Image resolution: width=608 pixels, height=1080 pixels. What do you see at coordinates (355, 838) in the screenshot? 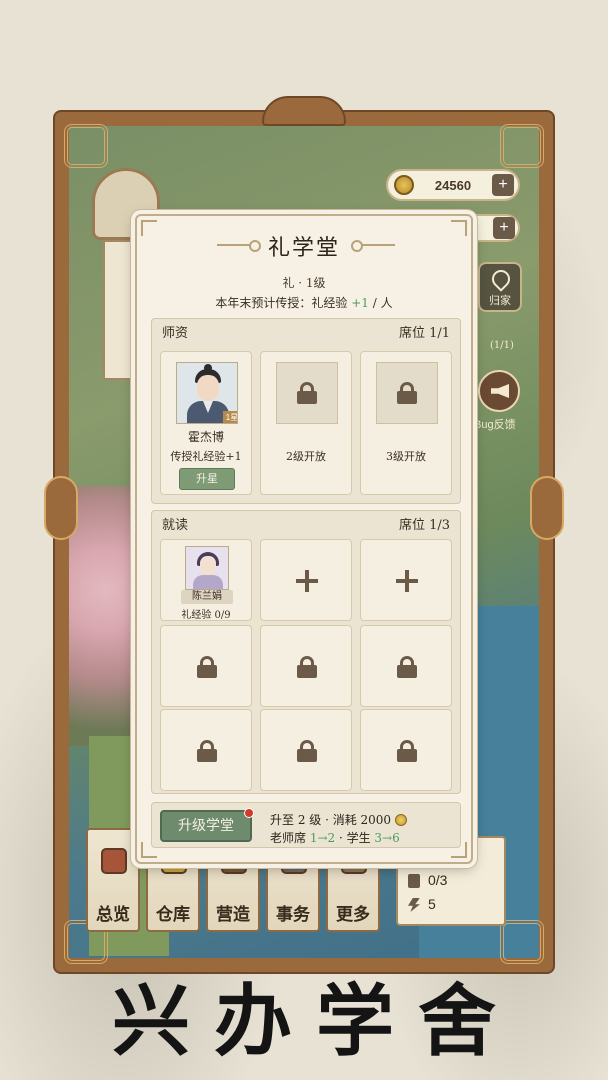
I see `student-seat-label: · 学生` at bounding box center [355, 838].